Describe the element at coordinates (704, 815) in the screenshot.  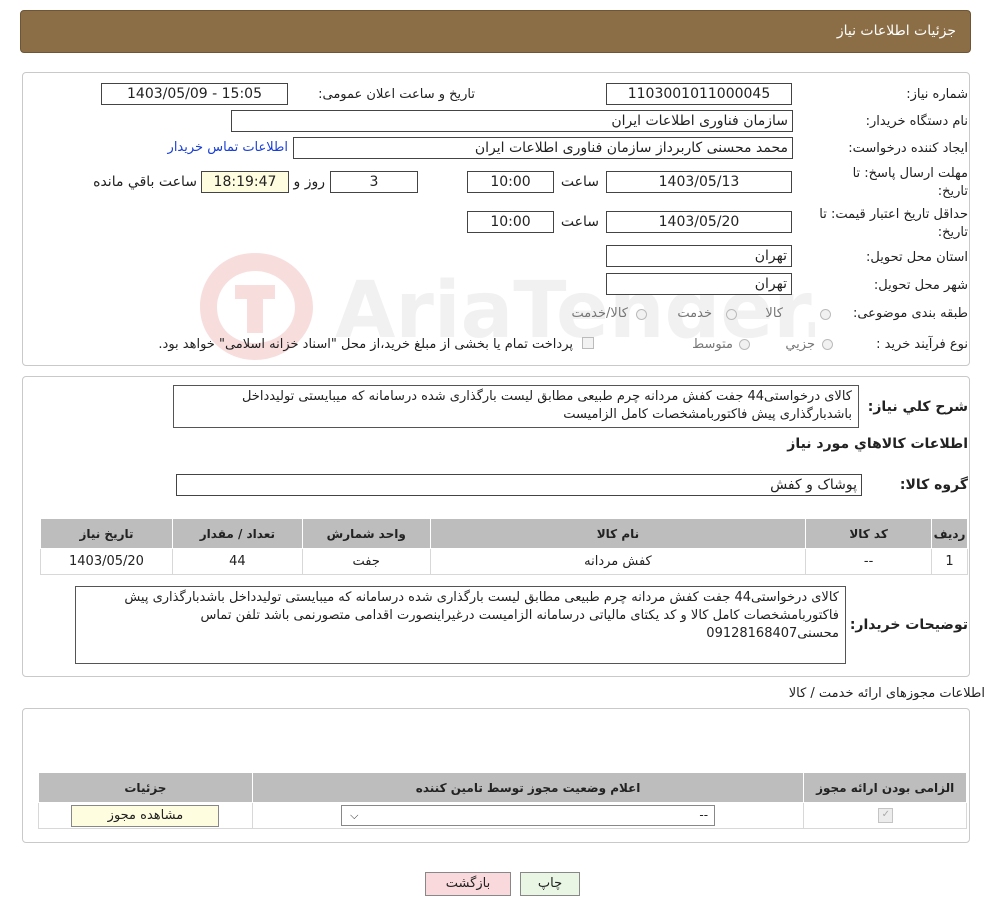
I see `permit-status-value: --` at that location.